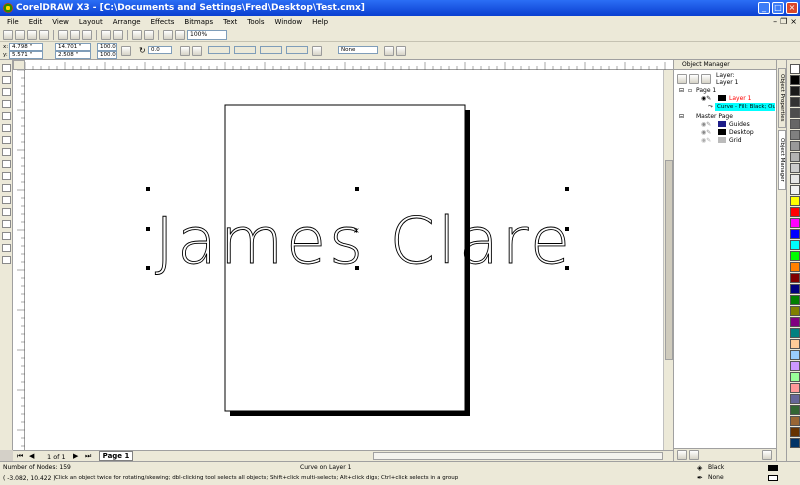 The height and width of the screenshot is (485, 800). Describe the element at coordinates (127, 22) in the screenshot. I see `menu-arrange: Arrange` at that location.